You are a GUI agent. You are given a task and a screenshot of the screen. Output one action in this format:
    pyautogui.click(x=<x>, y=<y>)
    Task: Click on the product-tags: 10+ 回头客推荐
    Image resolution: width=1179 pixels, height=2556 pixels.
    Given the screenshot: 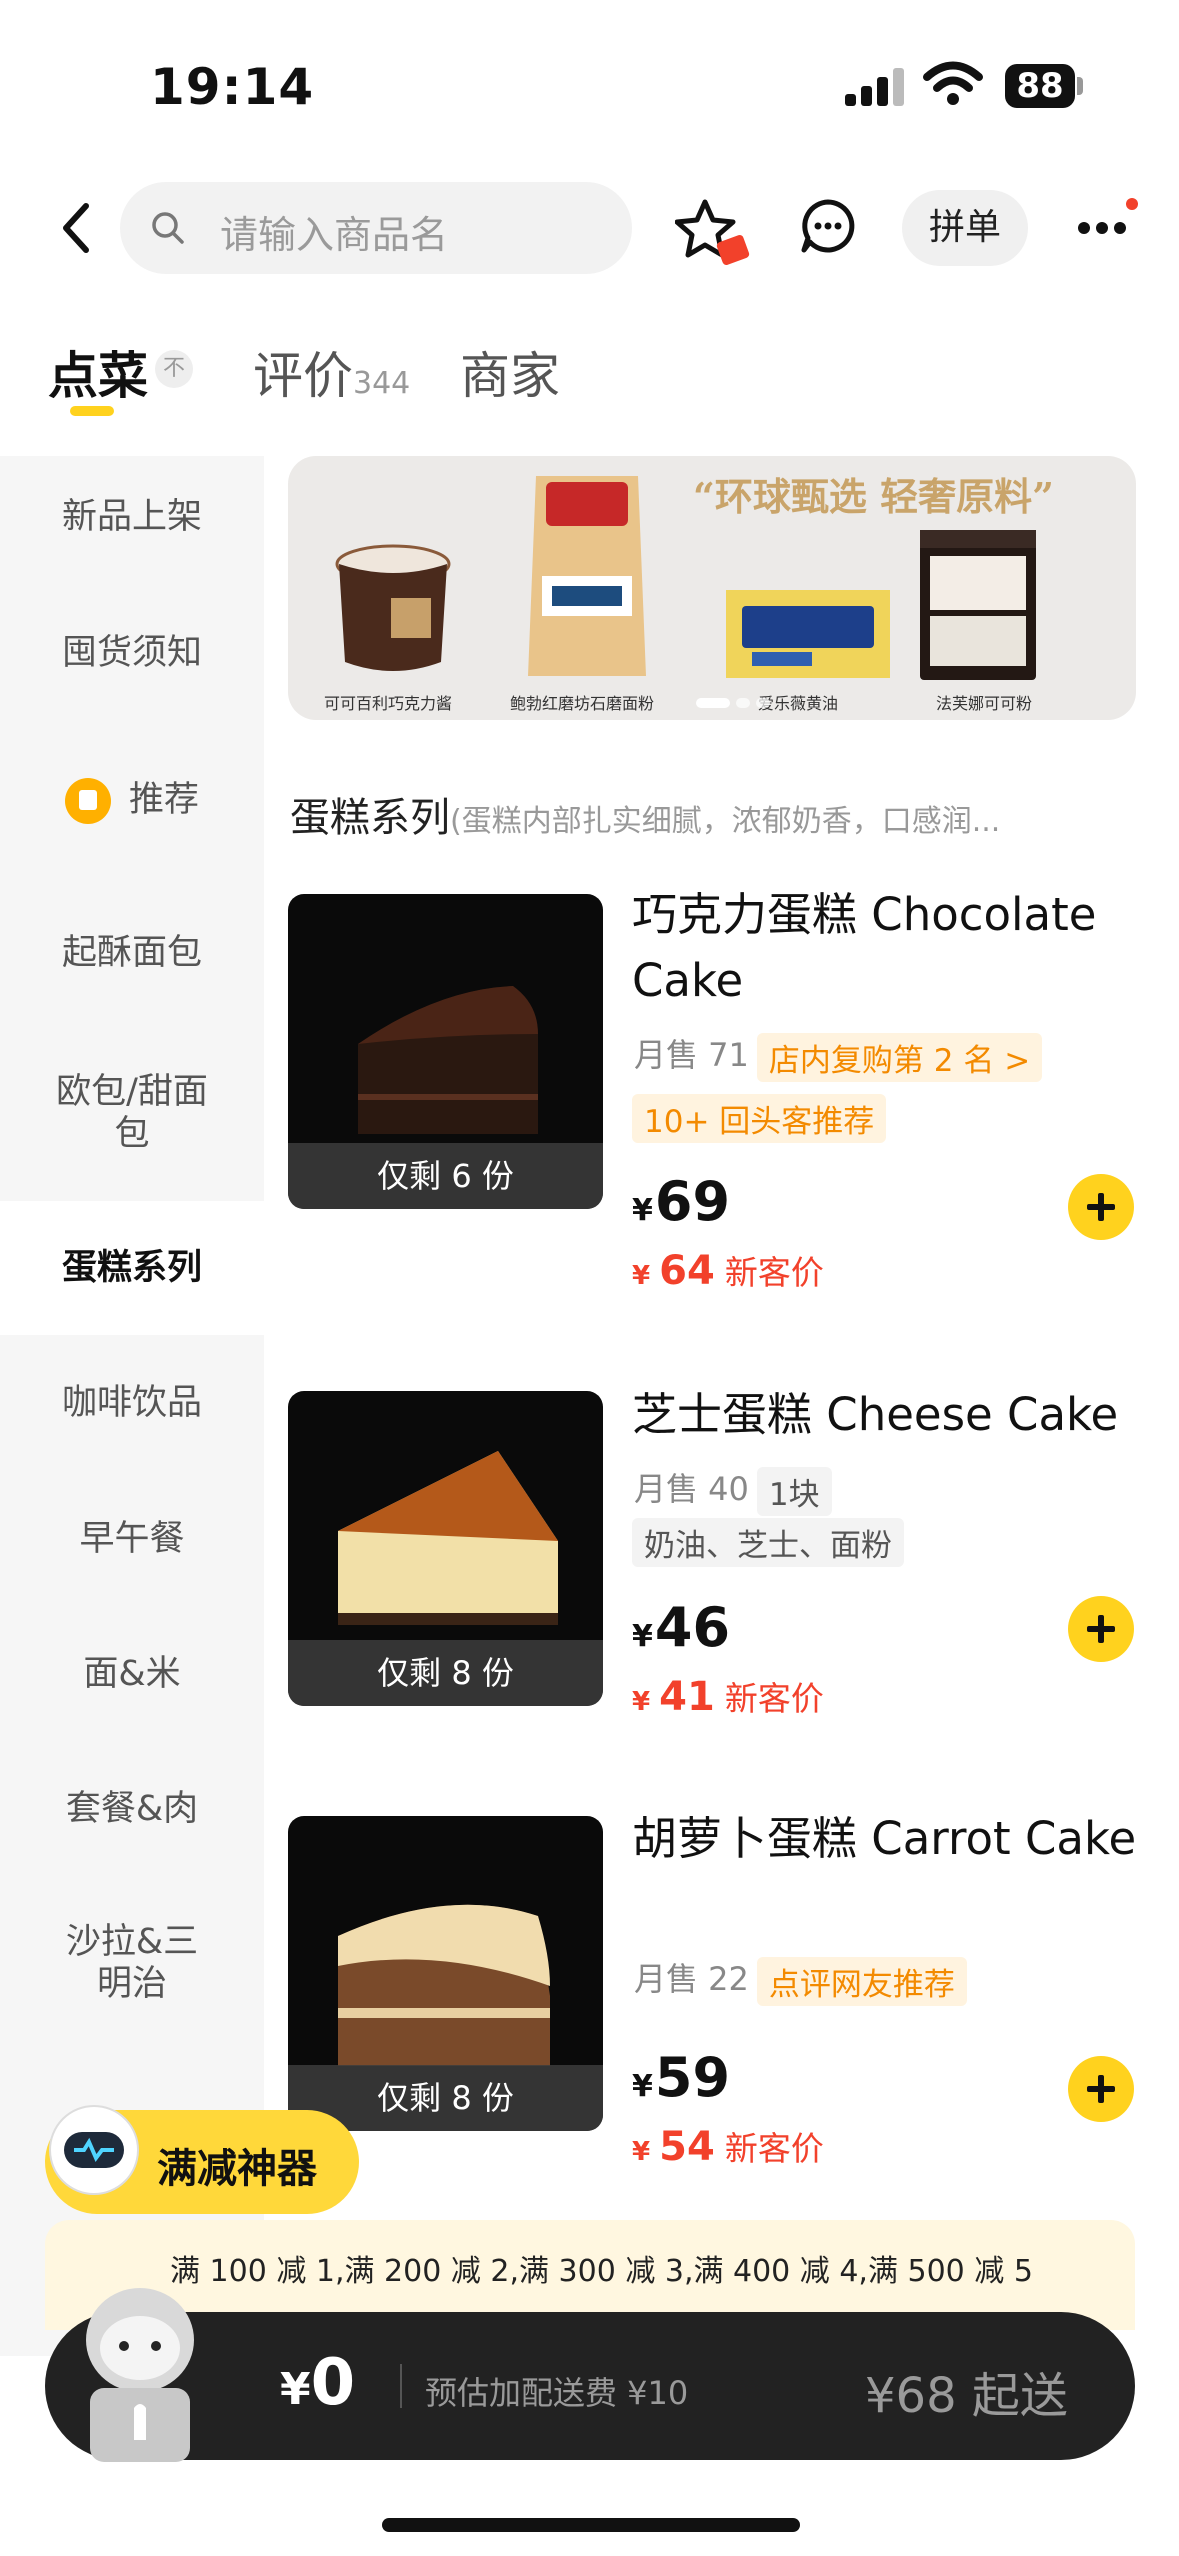 What is the action you would take?
    pyautogui.click(x=759, y=1118)
    